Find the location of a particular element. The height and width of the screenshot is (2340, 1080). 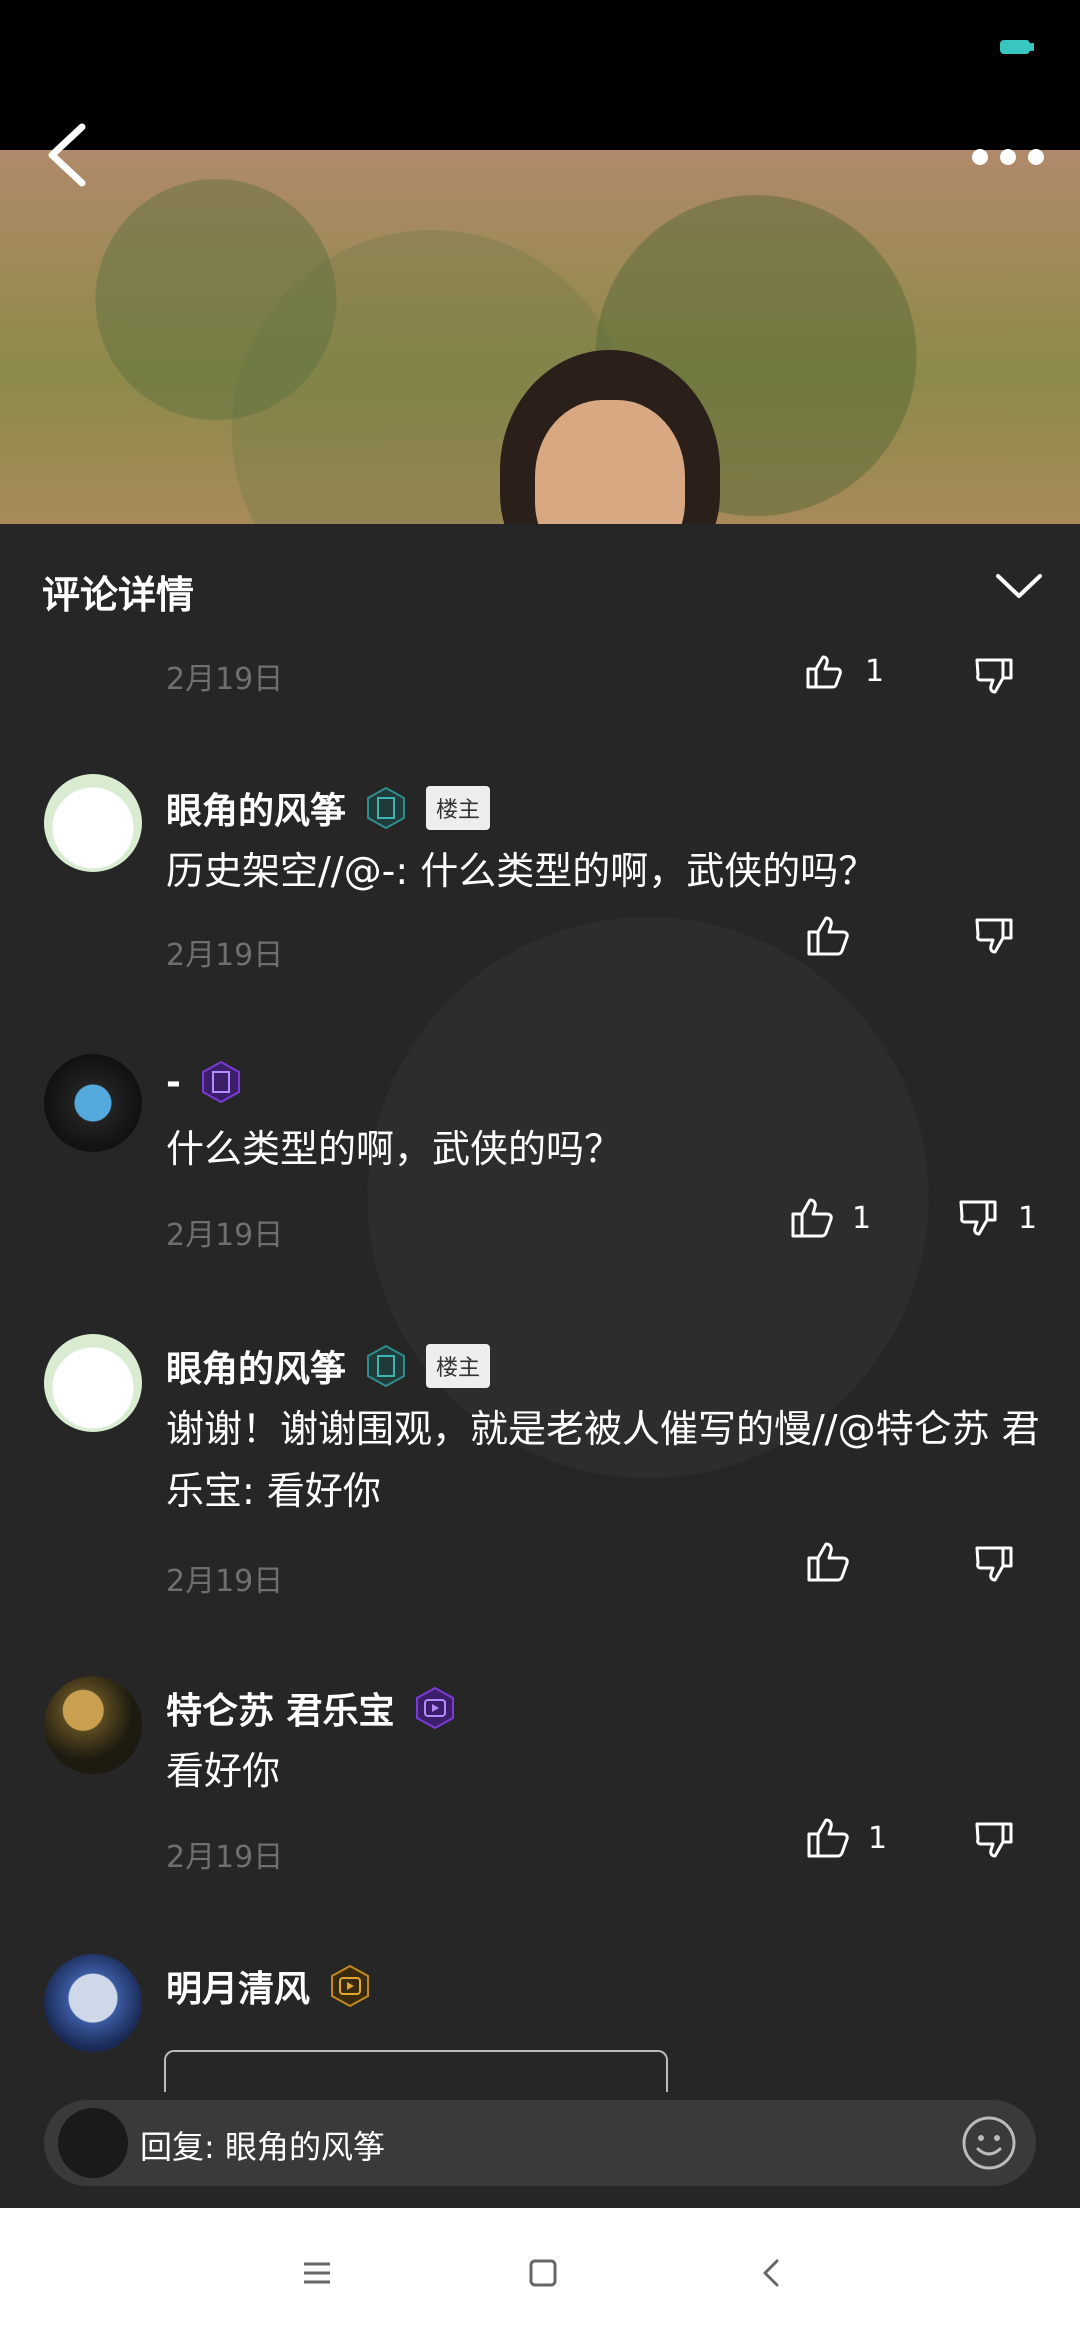

system-navigation-bar is located at coordinates (540, 2274).